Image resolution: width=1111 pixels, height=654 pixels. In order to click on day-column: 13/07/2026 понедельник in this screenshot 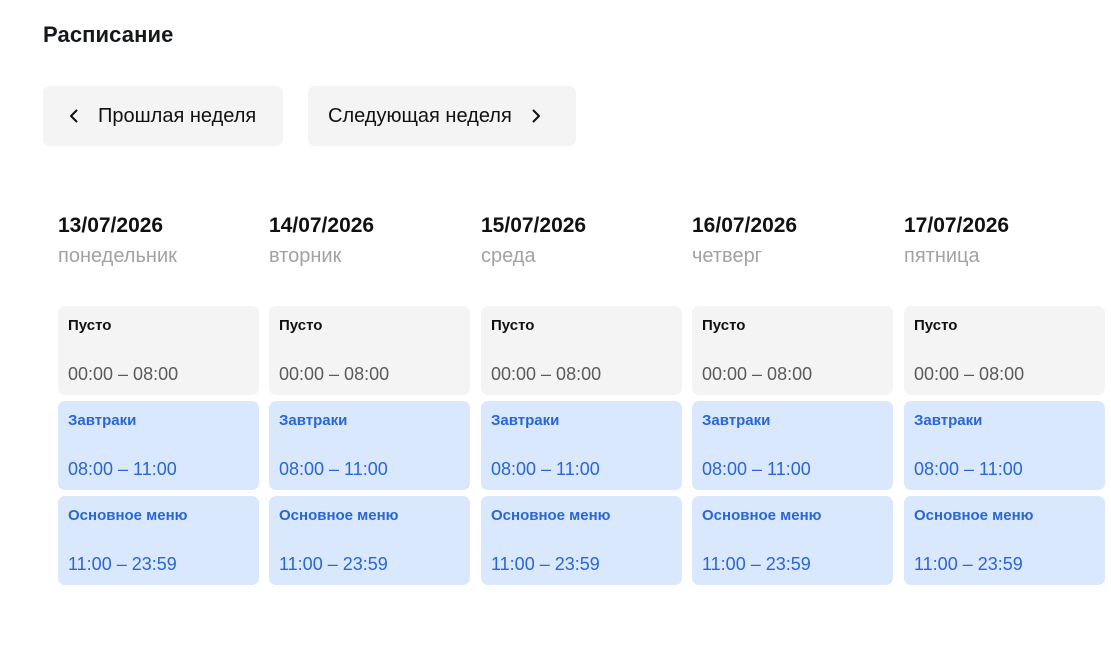, I will do `click(159, 241)`.